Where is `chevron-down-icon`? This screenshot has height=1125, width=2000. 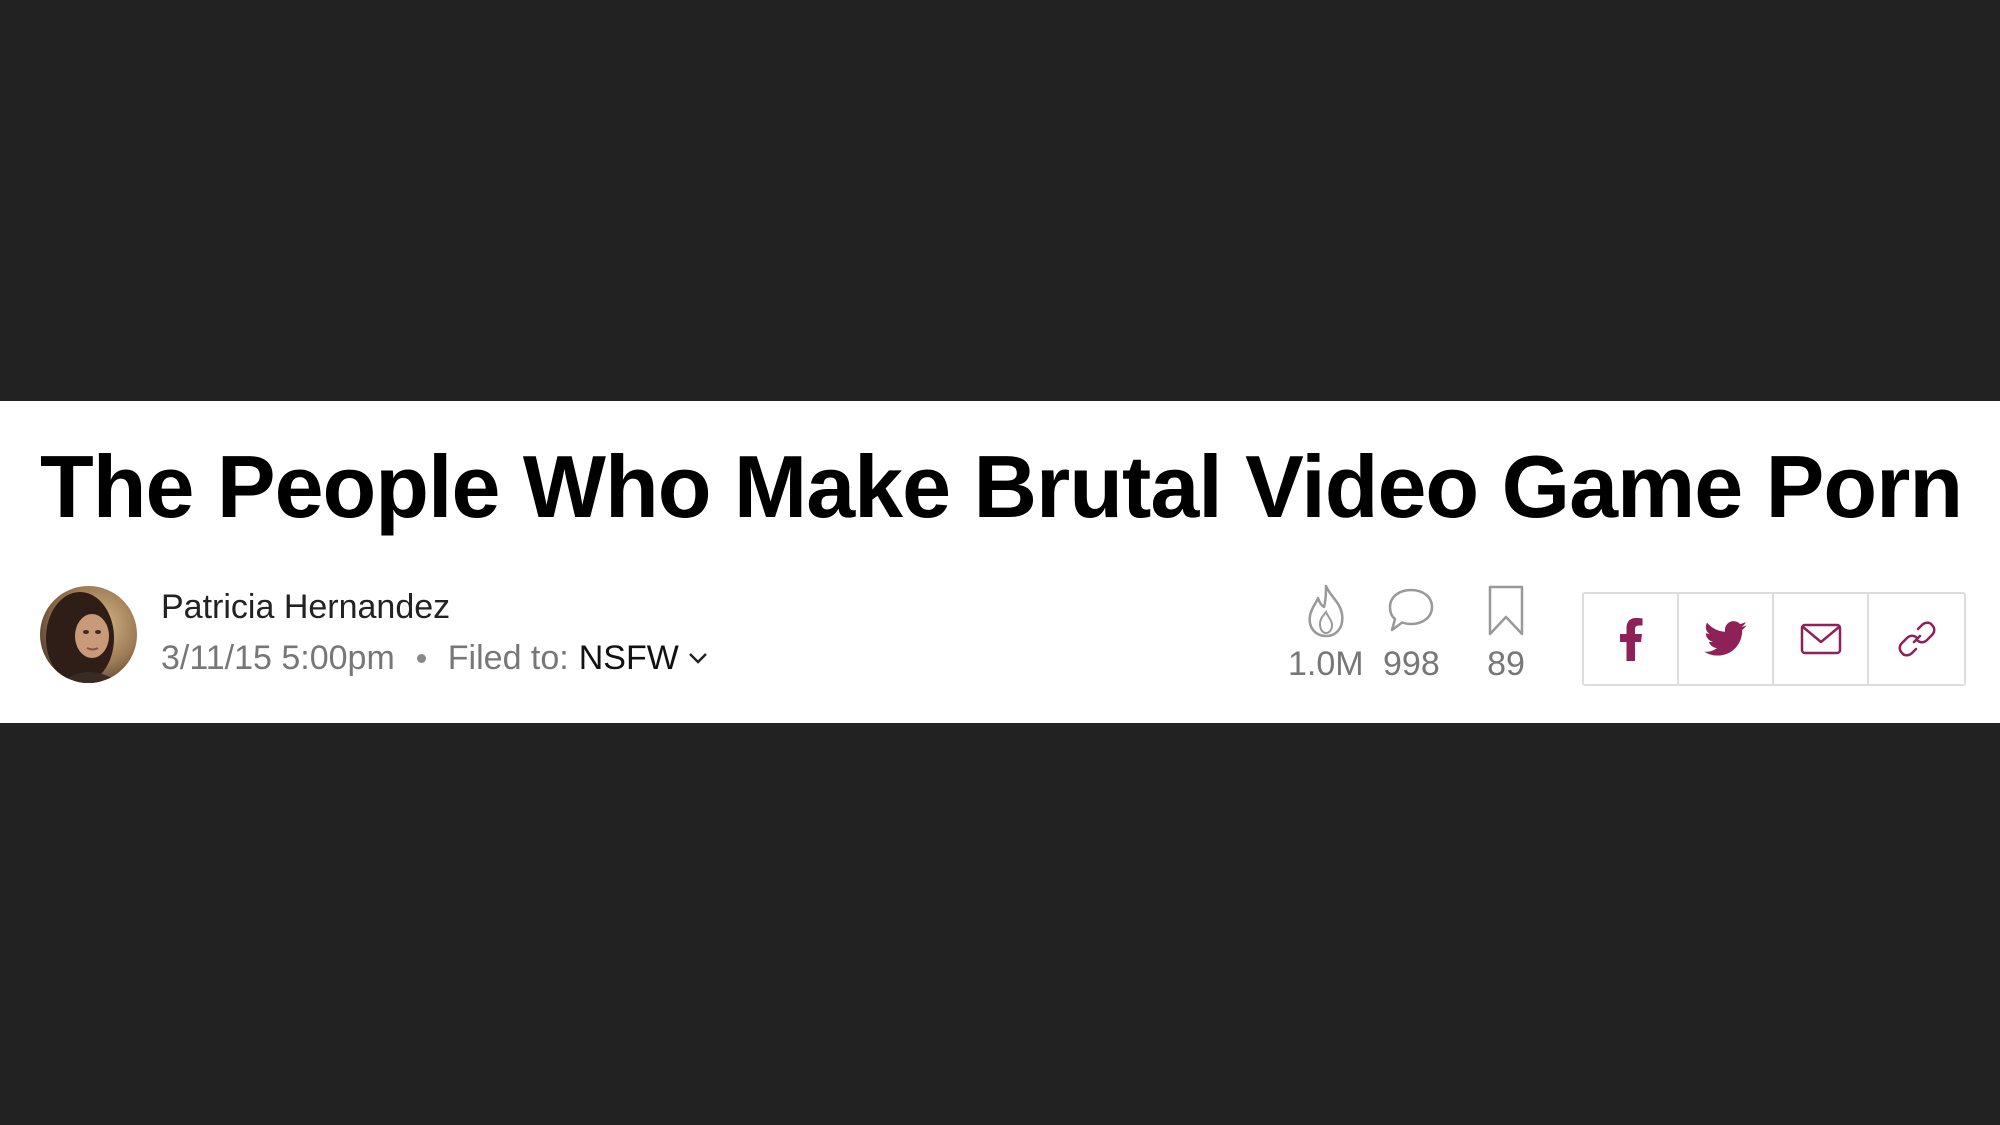
chevron-down-icon is located at coordinates (698, 658).